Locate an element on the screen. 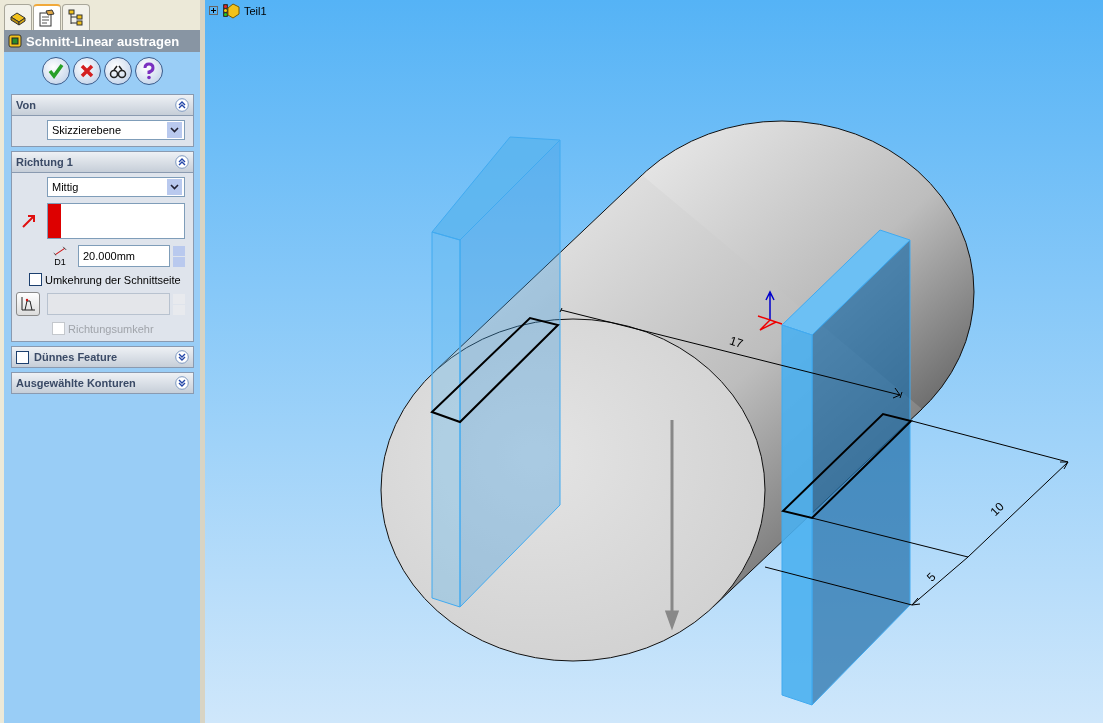 The image size is (1103, 723). hierarchy-icon is located at coordinates (76, 17).